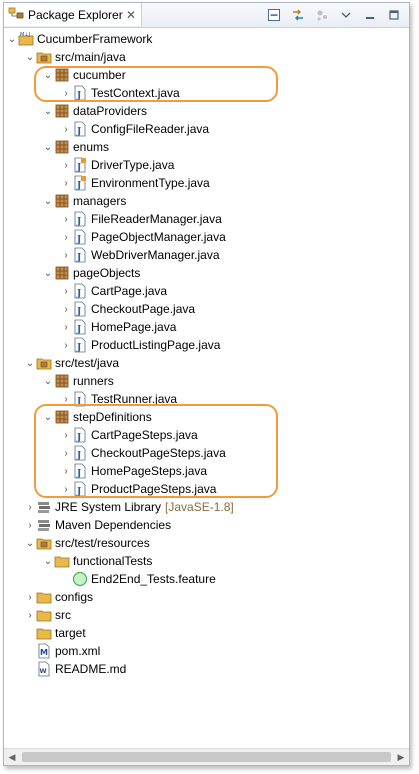 This screenshot has width=419, height=774. Describe the element at coordinates (206, 75) in the screenshot. I see `tree-item-pkg-cucumber: ⌄ cucumber` at that location.